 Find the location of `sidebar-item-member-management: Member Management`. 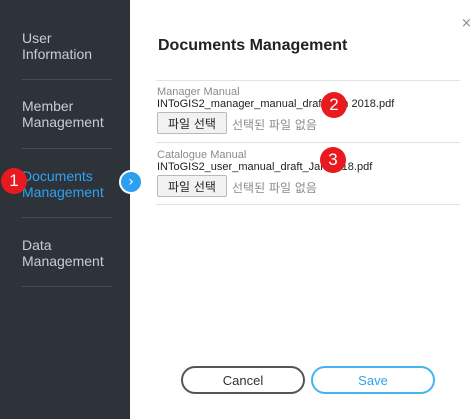

sidebar-item-member-management: Member Management is located at coordinates (67, 114).